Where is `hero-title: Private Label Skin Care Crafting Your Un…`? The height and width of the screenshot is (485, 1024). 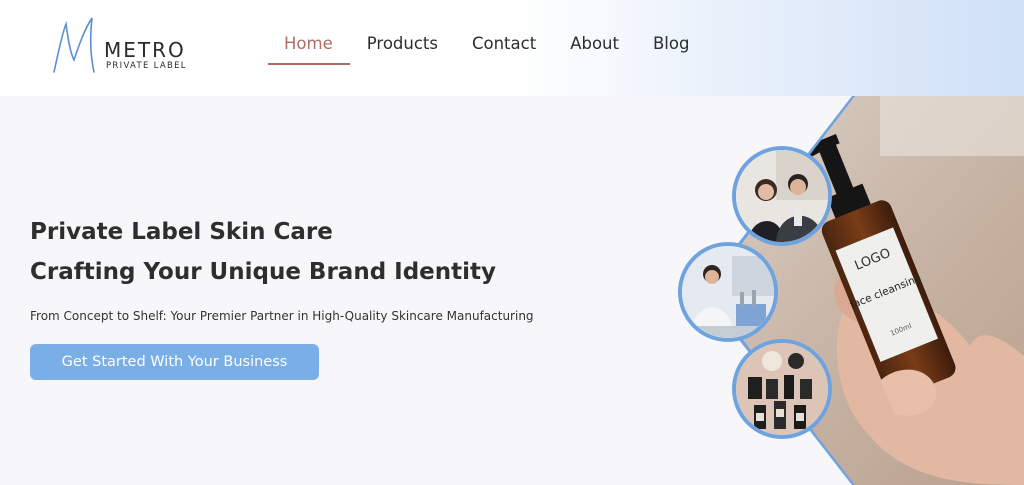 hero-title: Private Label Skin Care Crafting Your Un… is located at coordinates (310, 252).